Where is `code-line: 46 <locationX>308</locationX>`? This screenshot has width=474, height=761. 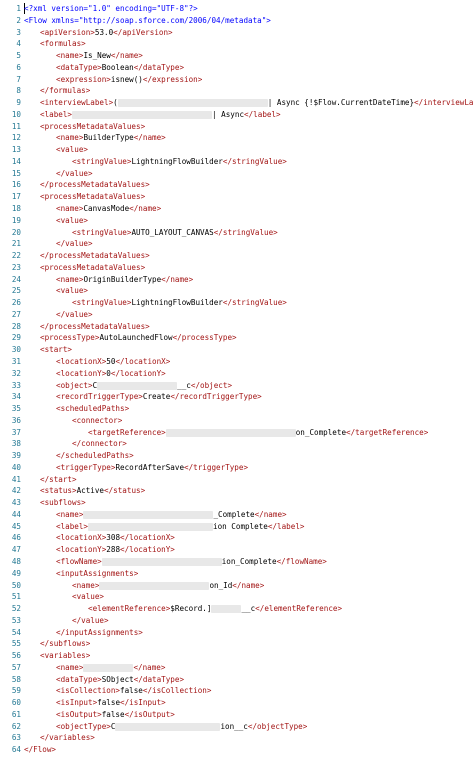
code-line: 46 <locationX>308</locationX> is located at coordinates (237, 538).